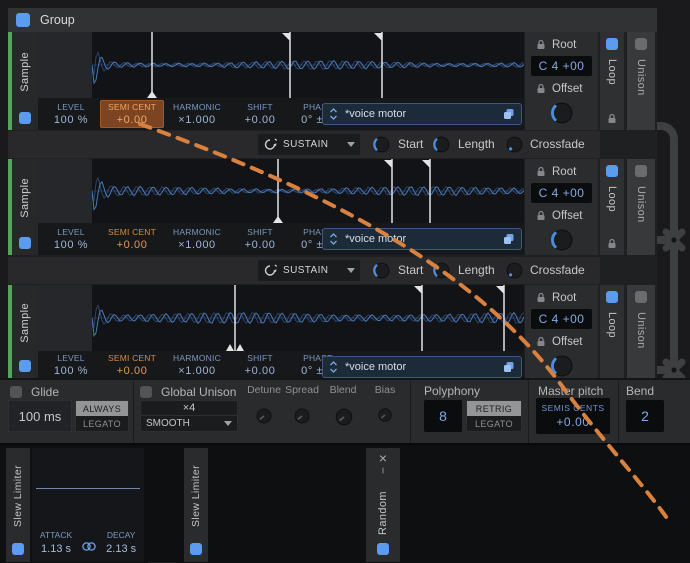  Describe the element at coordinates (452, 391) in the screenshot. I see `polyphony-title: Polyphony` at that location.